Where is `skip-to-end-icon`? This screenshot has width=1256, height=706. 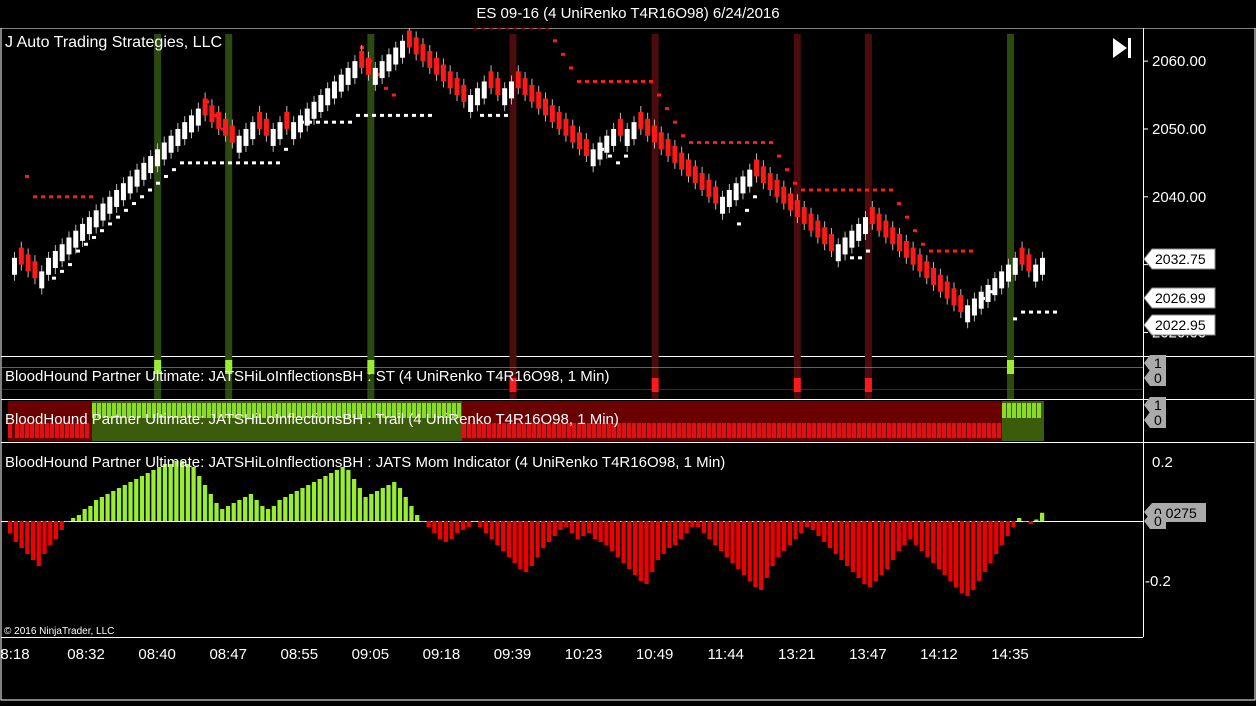
skip-to-end-icon is located at coordinates (1122, 48).